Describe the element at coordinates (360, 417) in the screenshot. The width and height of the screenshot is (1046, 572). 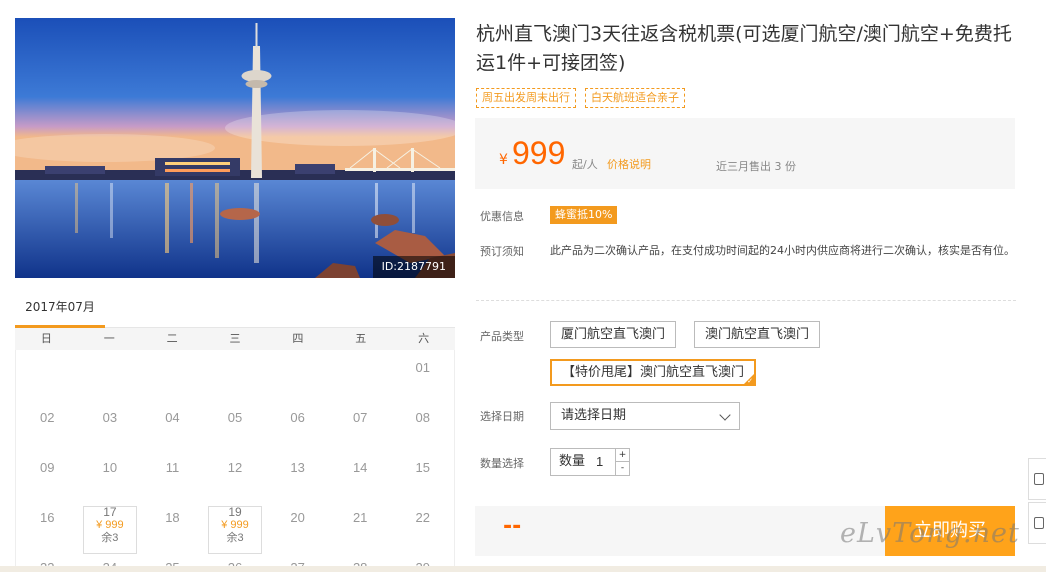
I see `day-number: 07` at that location.